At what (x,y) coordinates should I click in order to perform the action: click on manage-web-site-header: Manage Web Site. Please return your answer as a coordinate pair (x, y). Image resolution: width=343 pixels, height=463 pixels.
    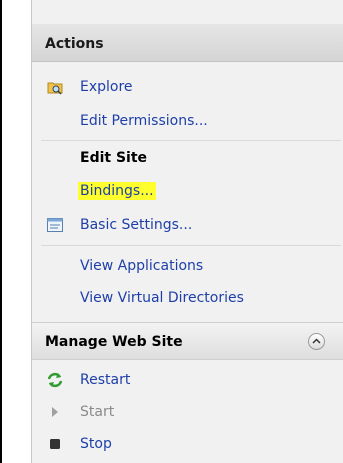
    Looking at the image, I should click on (187, 341).